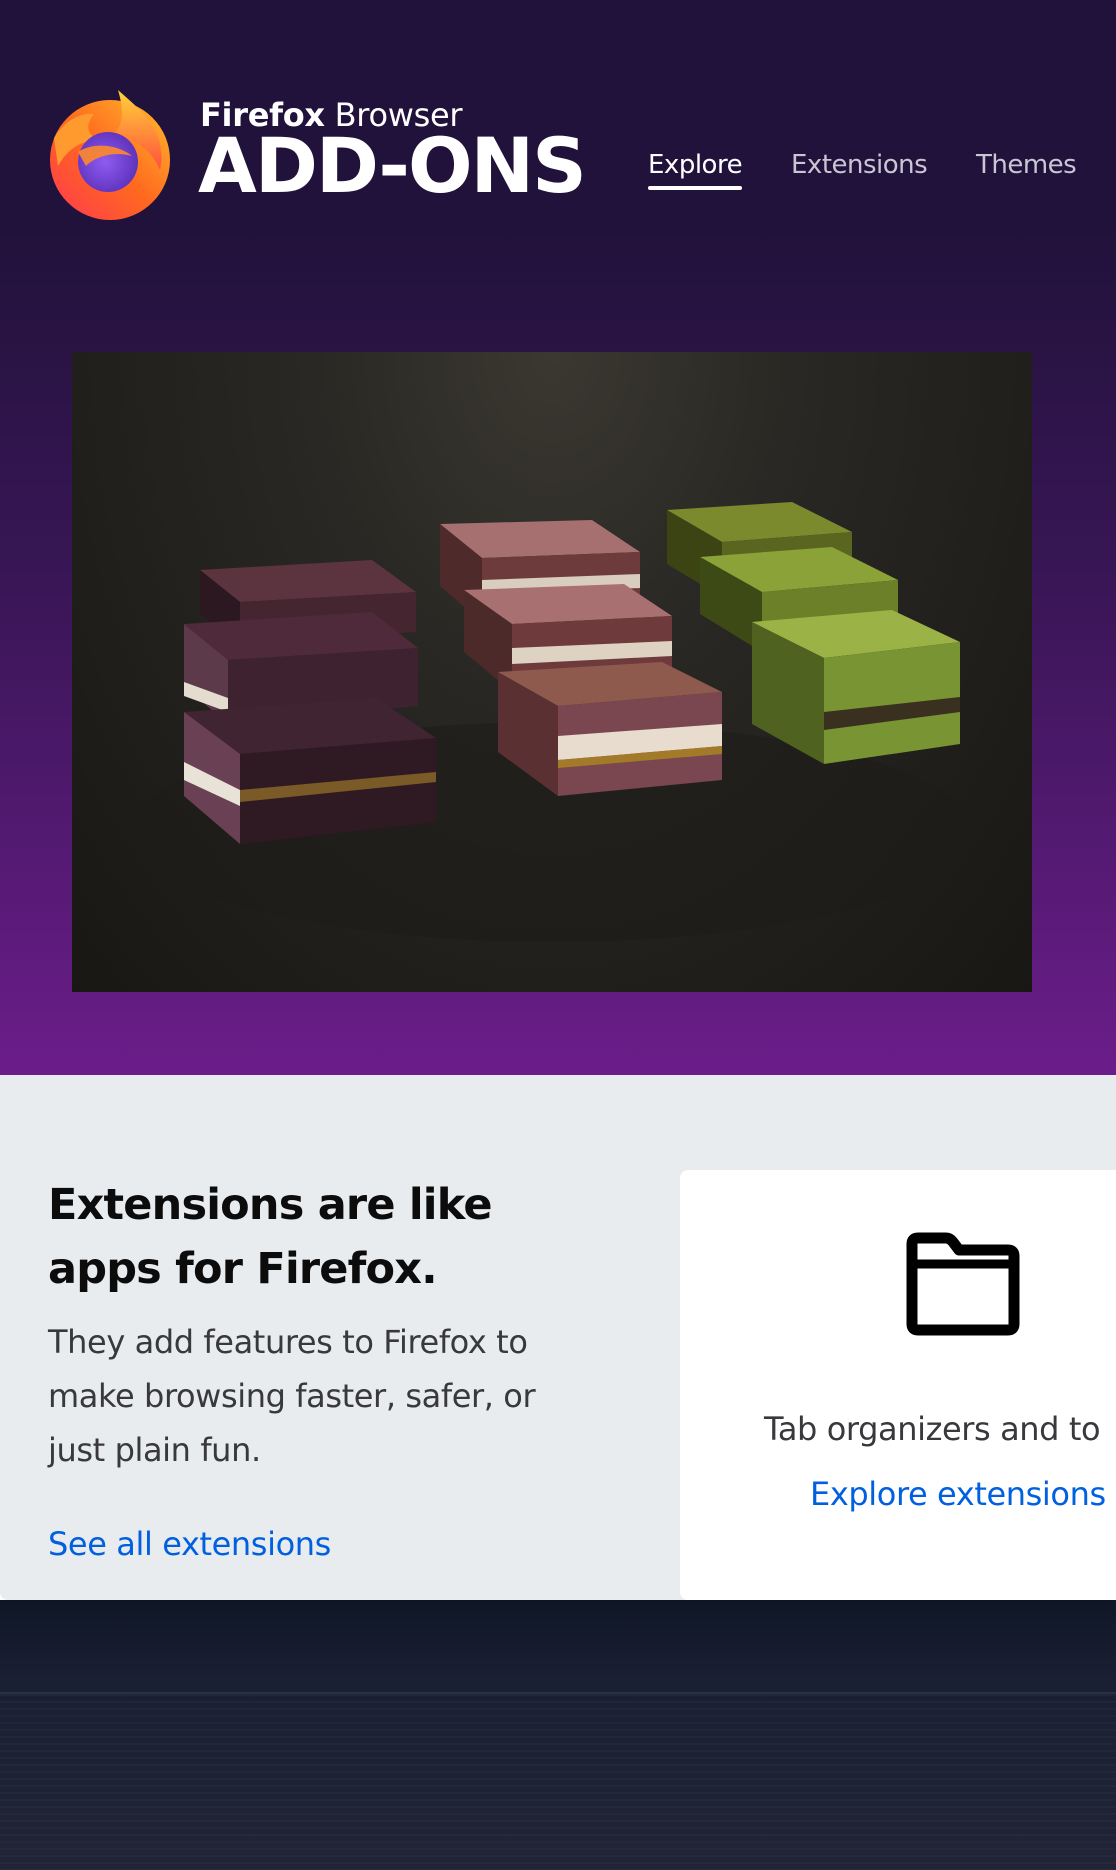 This screenshot has width=1116, height=1870. I want to click on card-description: Tab organizers and to, so click(932, 1429).